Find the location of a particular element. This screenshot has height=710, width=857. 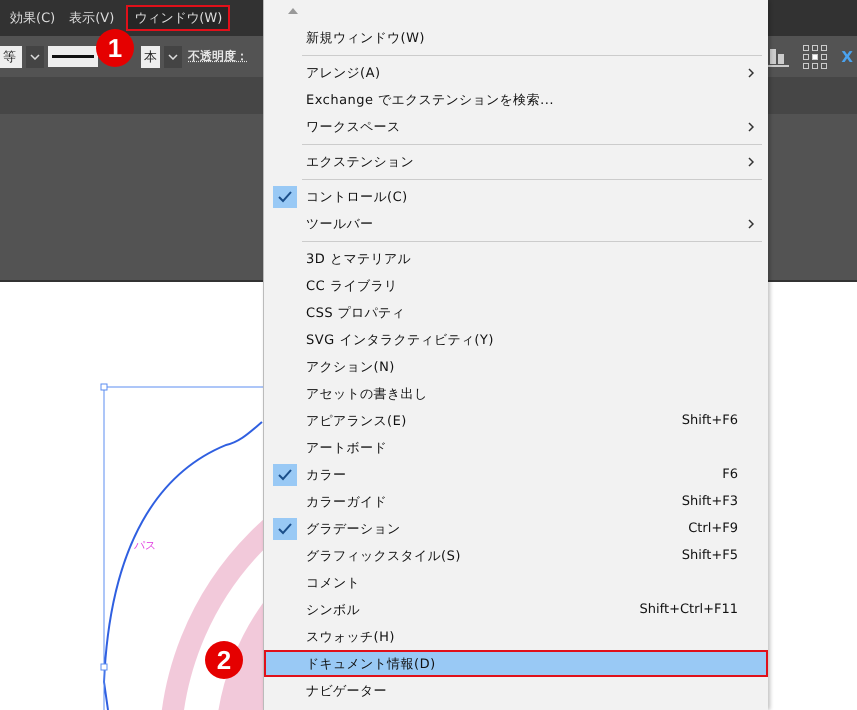

menu-item: SVG インタラクティビティ(Y) is located at coordinates (516, 339).